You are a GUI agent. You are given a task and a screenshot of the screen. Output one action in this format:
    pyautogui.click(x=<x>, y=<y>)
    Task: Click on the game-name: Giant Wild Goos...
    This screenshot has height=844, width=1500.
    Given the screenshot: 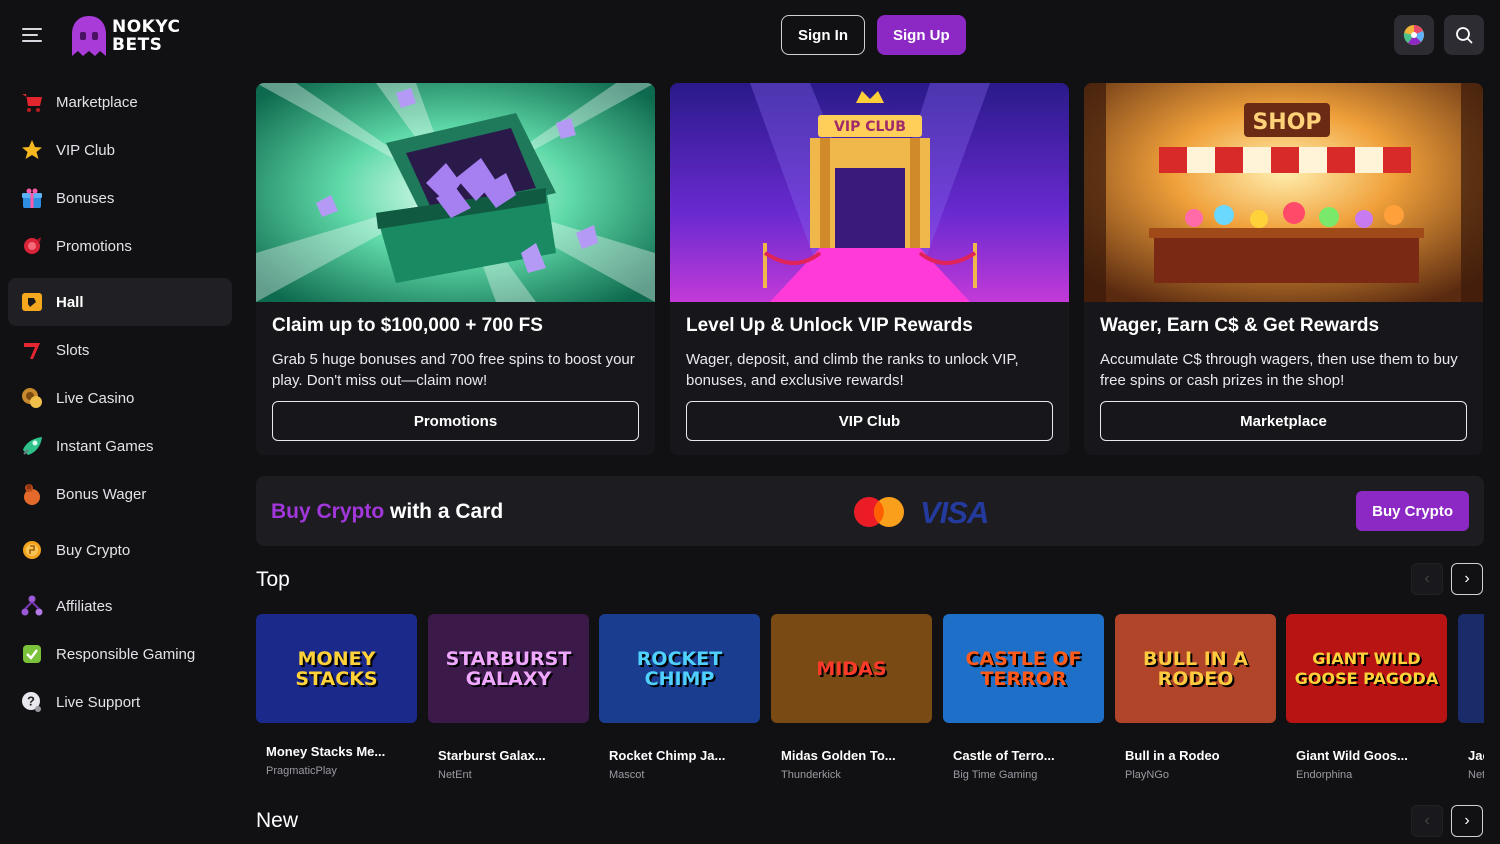 What is the action you would take?
    pyautogui.click(x=1352, y=755)
    